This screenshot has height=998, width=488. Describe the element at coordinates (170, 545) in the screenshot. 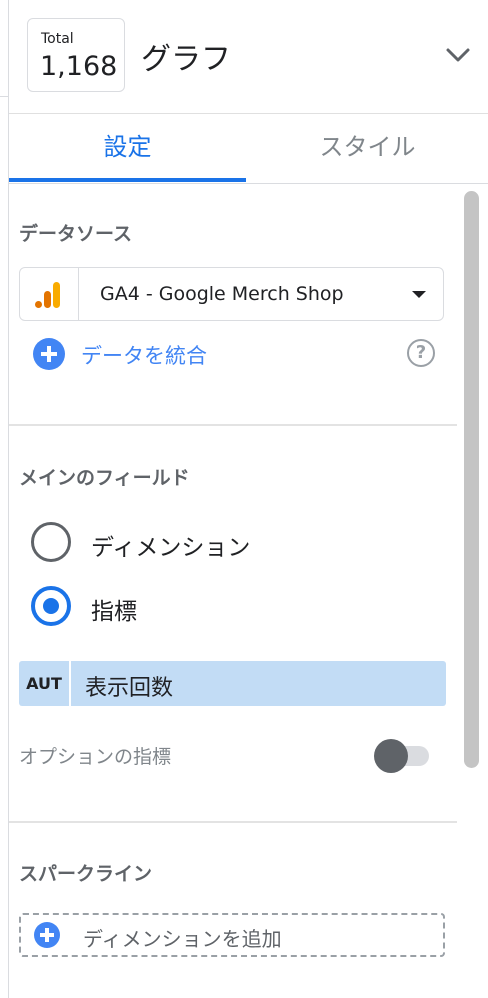

I see `radio-dimension-label: ディメンション` at that location.